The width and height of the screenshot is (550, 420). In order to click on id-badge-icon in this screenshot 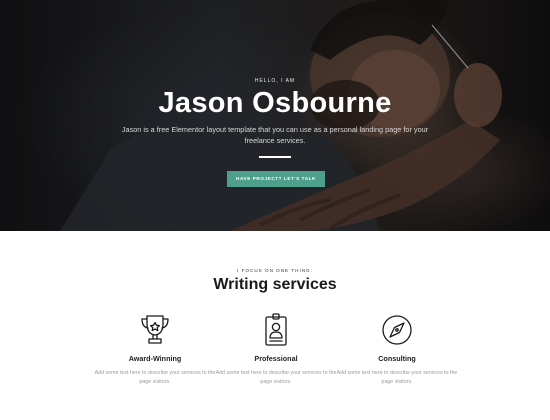, I will do `click(276, 329)`.